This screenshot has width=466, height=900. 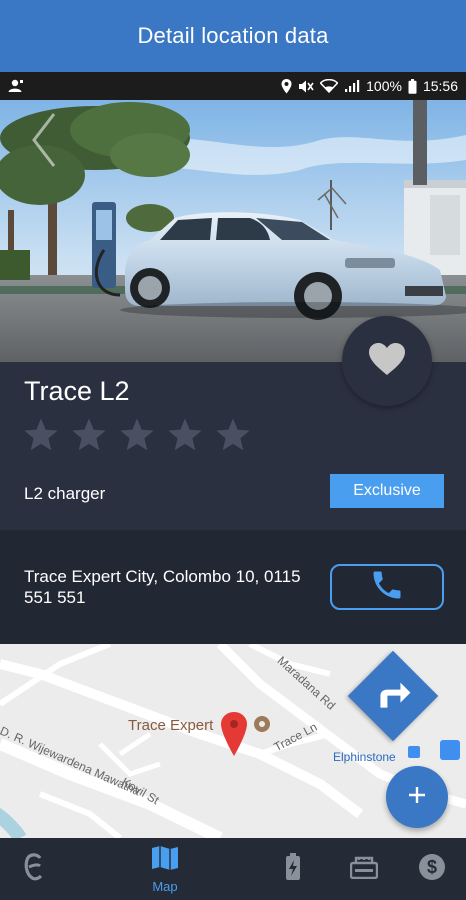 I want to click on e-logo-icon, so click(x=34, y=869).